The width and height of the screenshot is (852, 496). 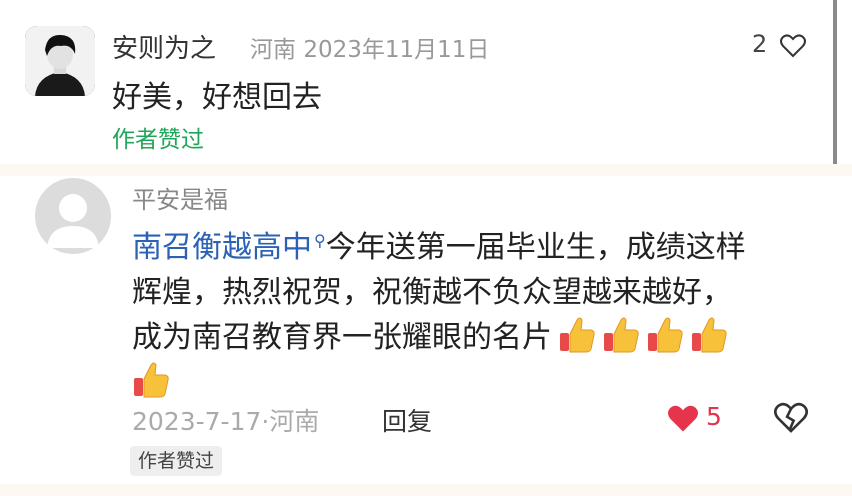 I want to click on comment-text: 好美，好想回去, so click(x=217, y=97).